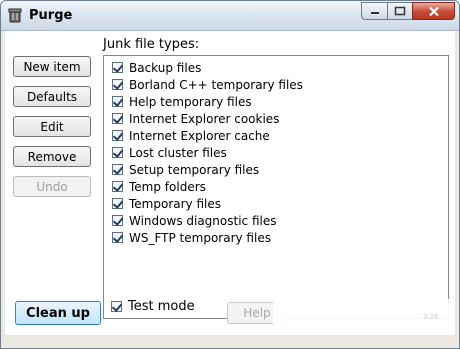  I want to click on list-item-label: Temp folders, so click(167, 186).